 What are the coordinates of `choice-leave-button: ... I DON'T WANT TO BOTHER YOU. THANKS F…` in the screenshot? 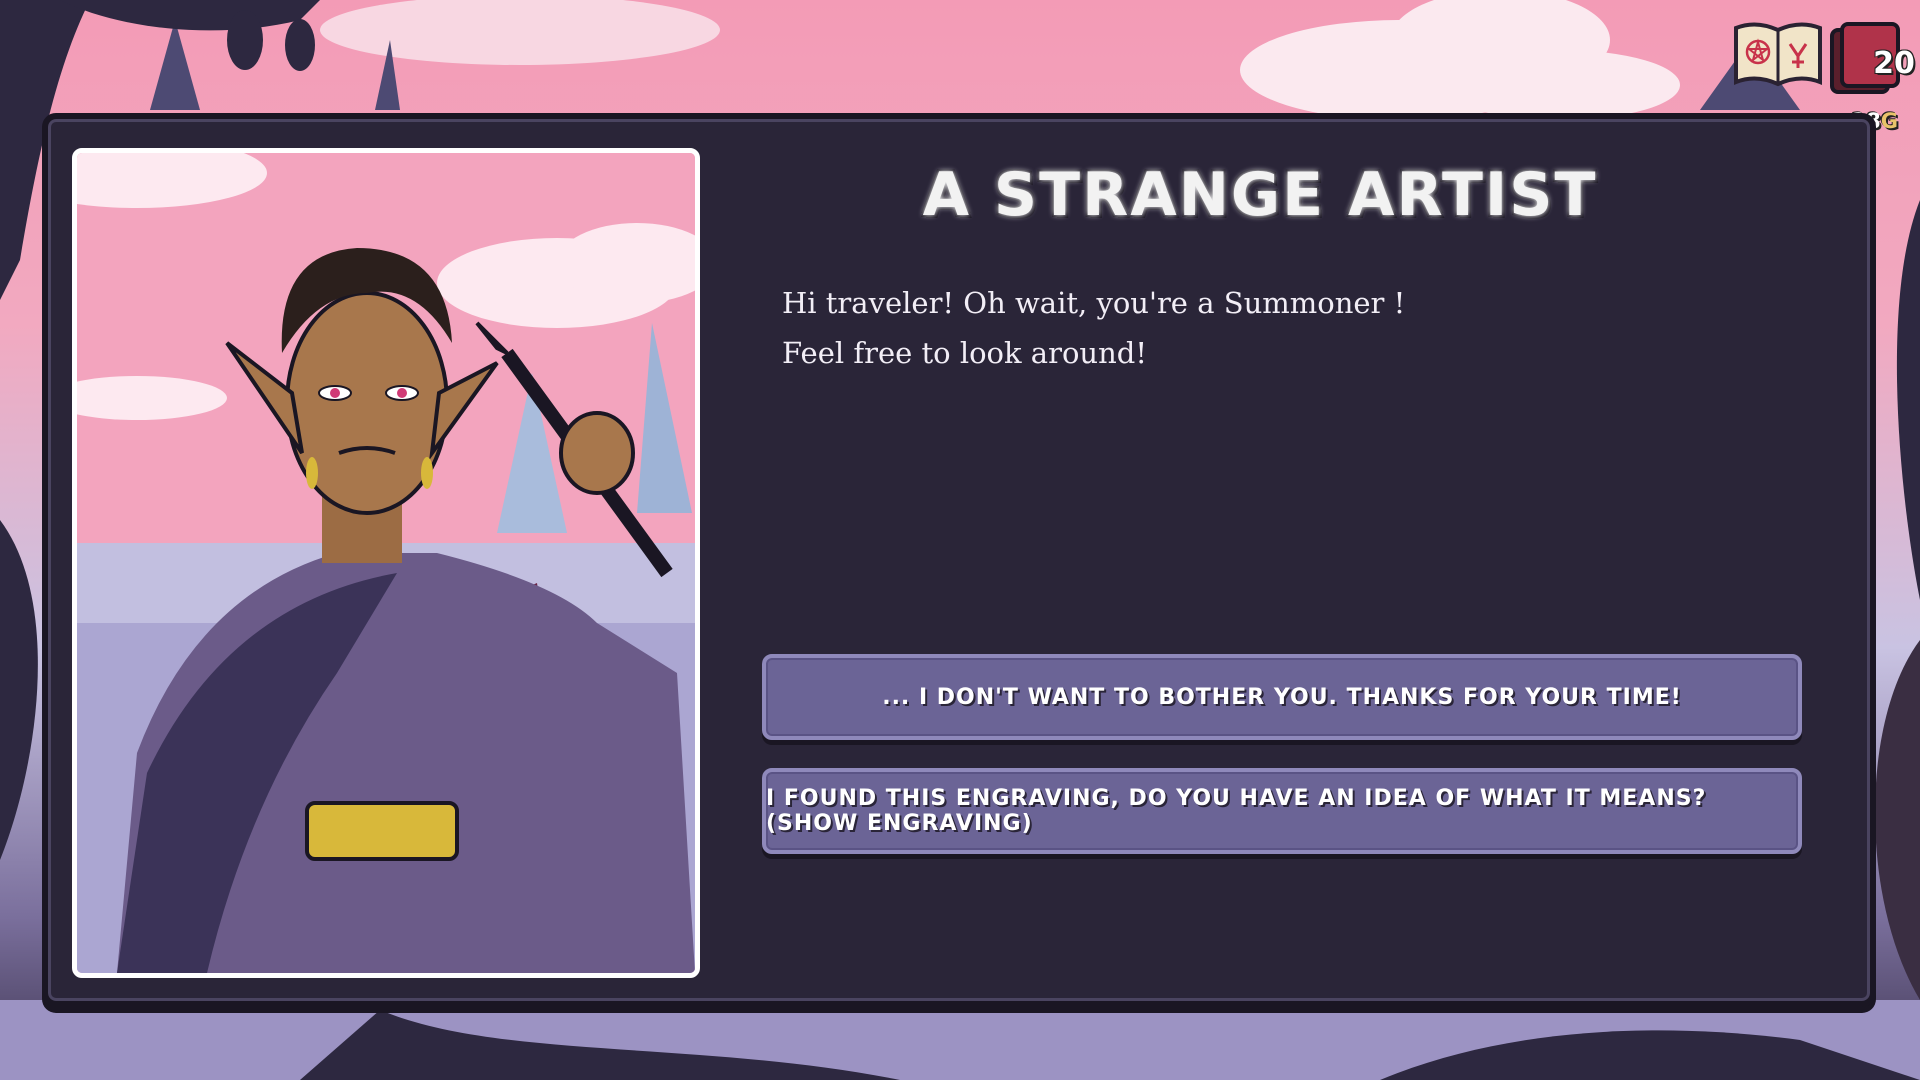 It's located at (1282, 697).